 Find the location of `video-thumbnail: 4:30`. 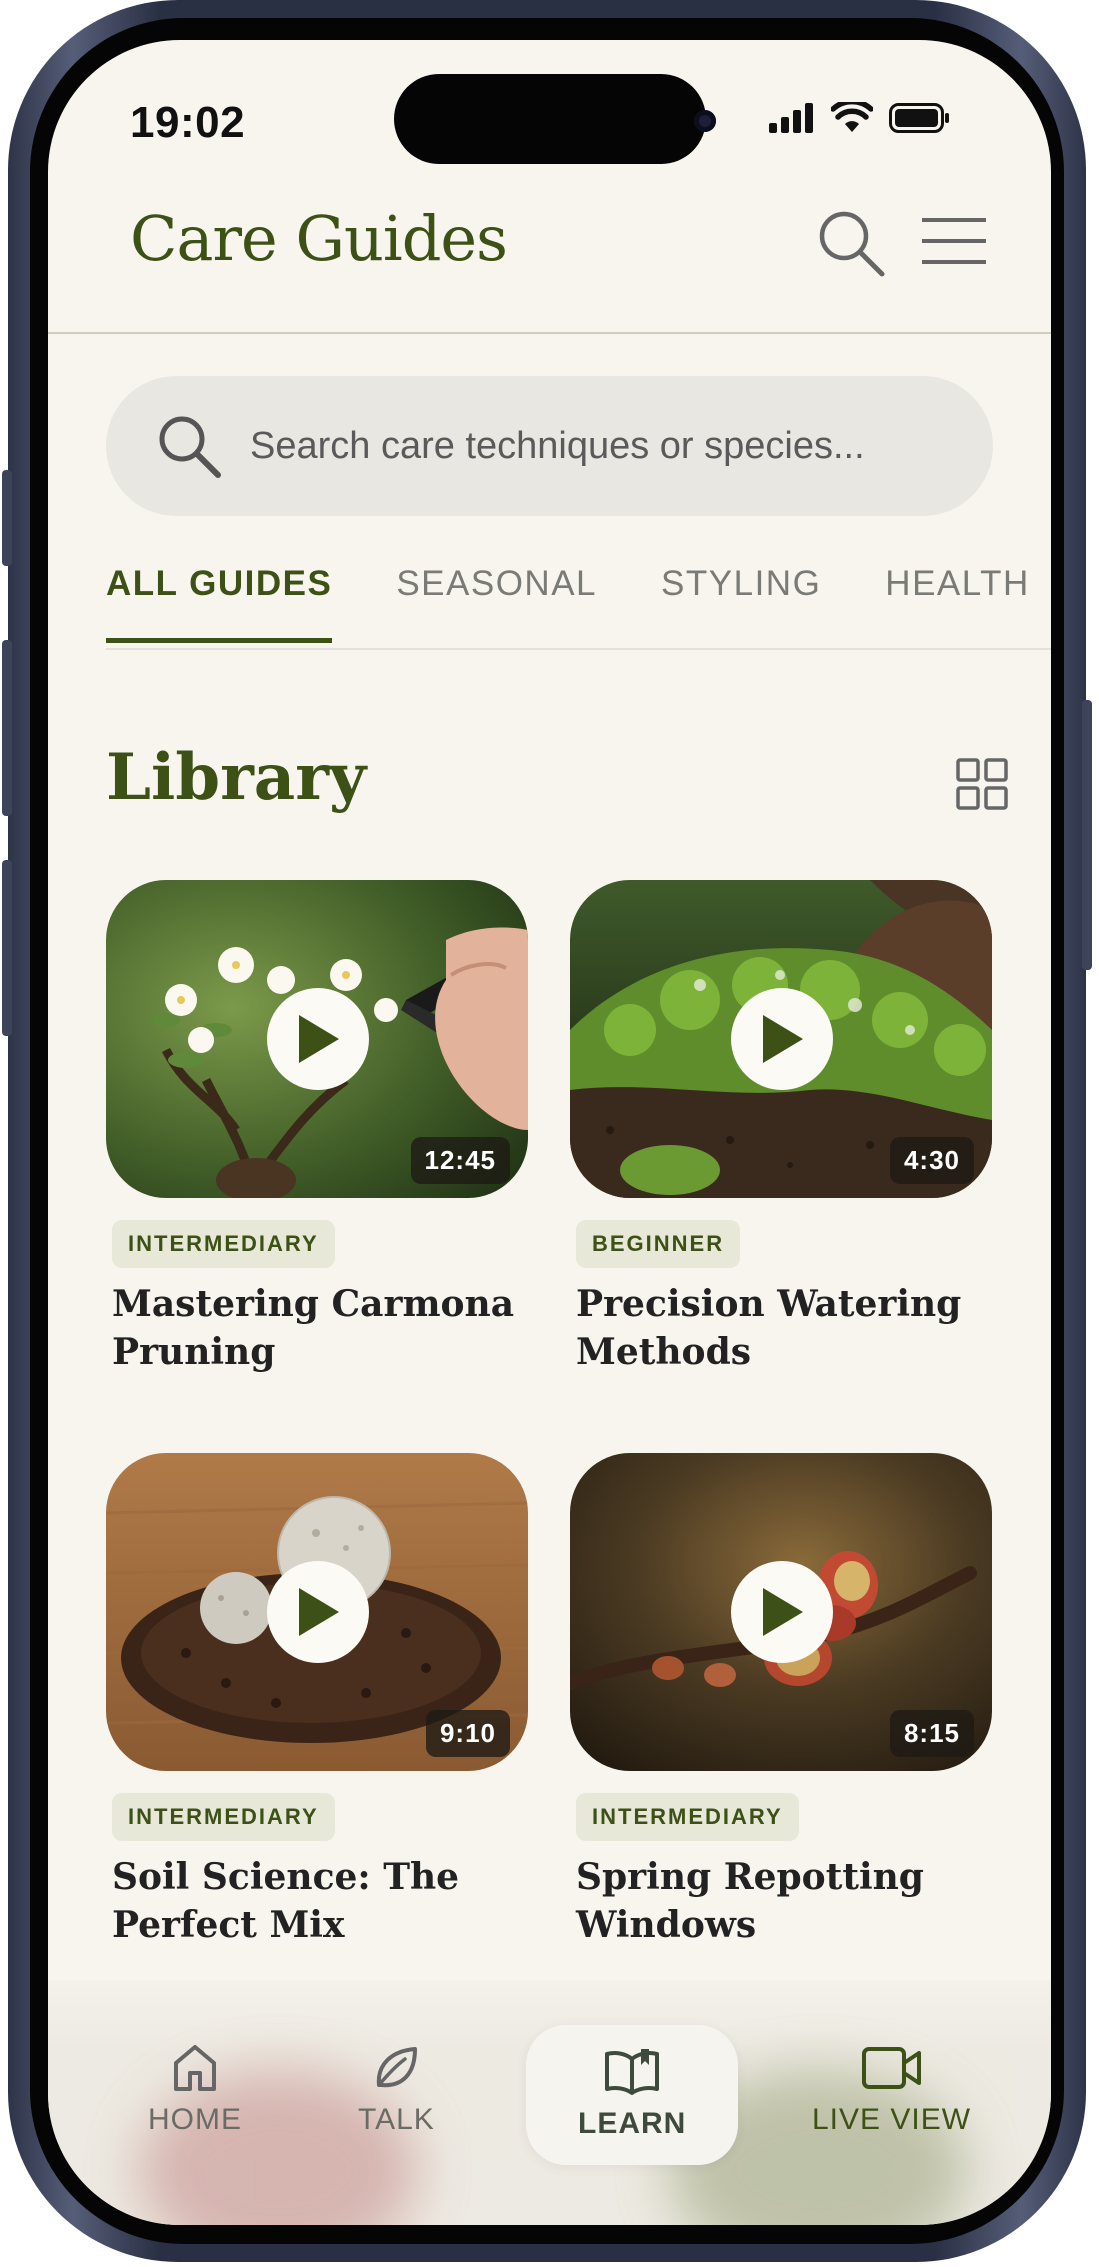

video-thumbnail: 4:30 is located at coordinates (781, 1039).